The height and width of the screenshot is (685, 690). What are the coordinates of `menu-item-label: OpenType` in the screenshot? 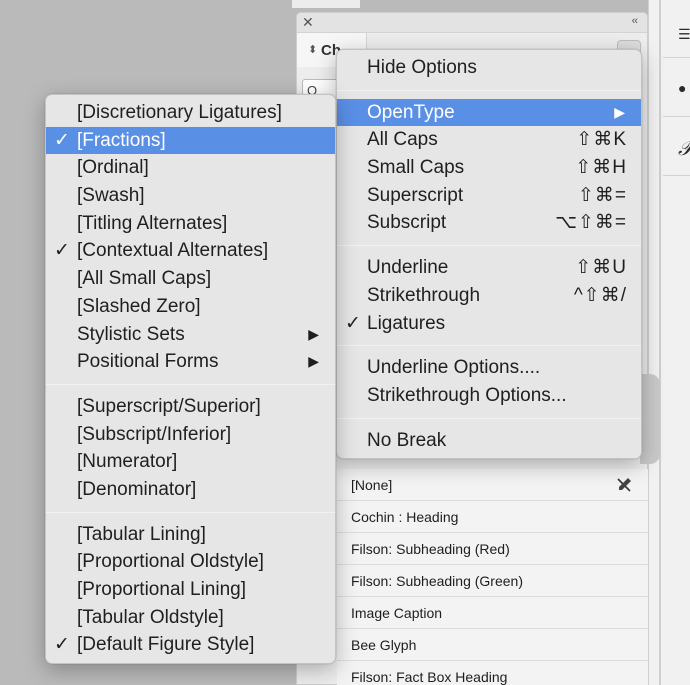 It's located at (411, 112).